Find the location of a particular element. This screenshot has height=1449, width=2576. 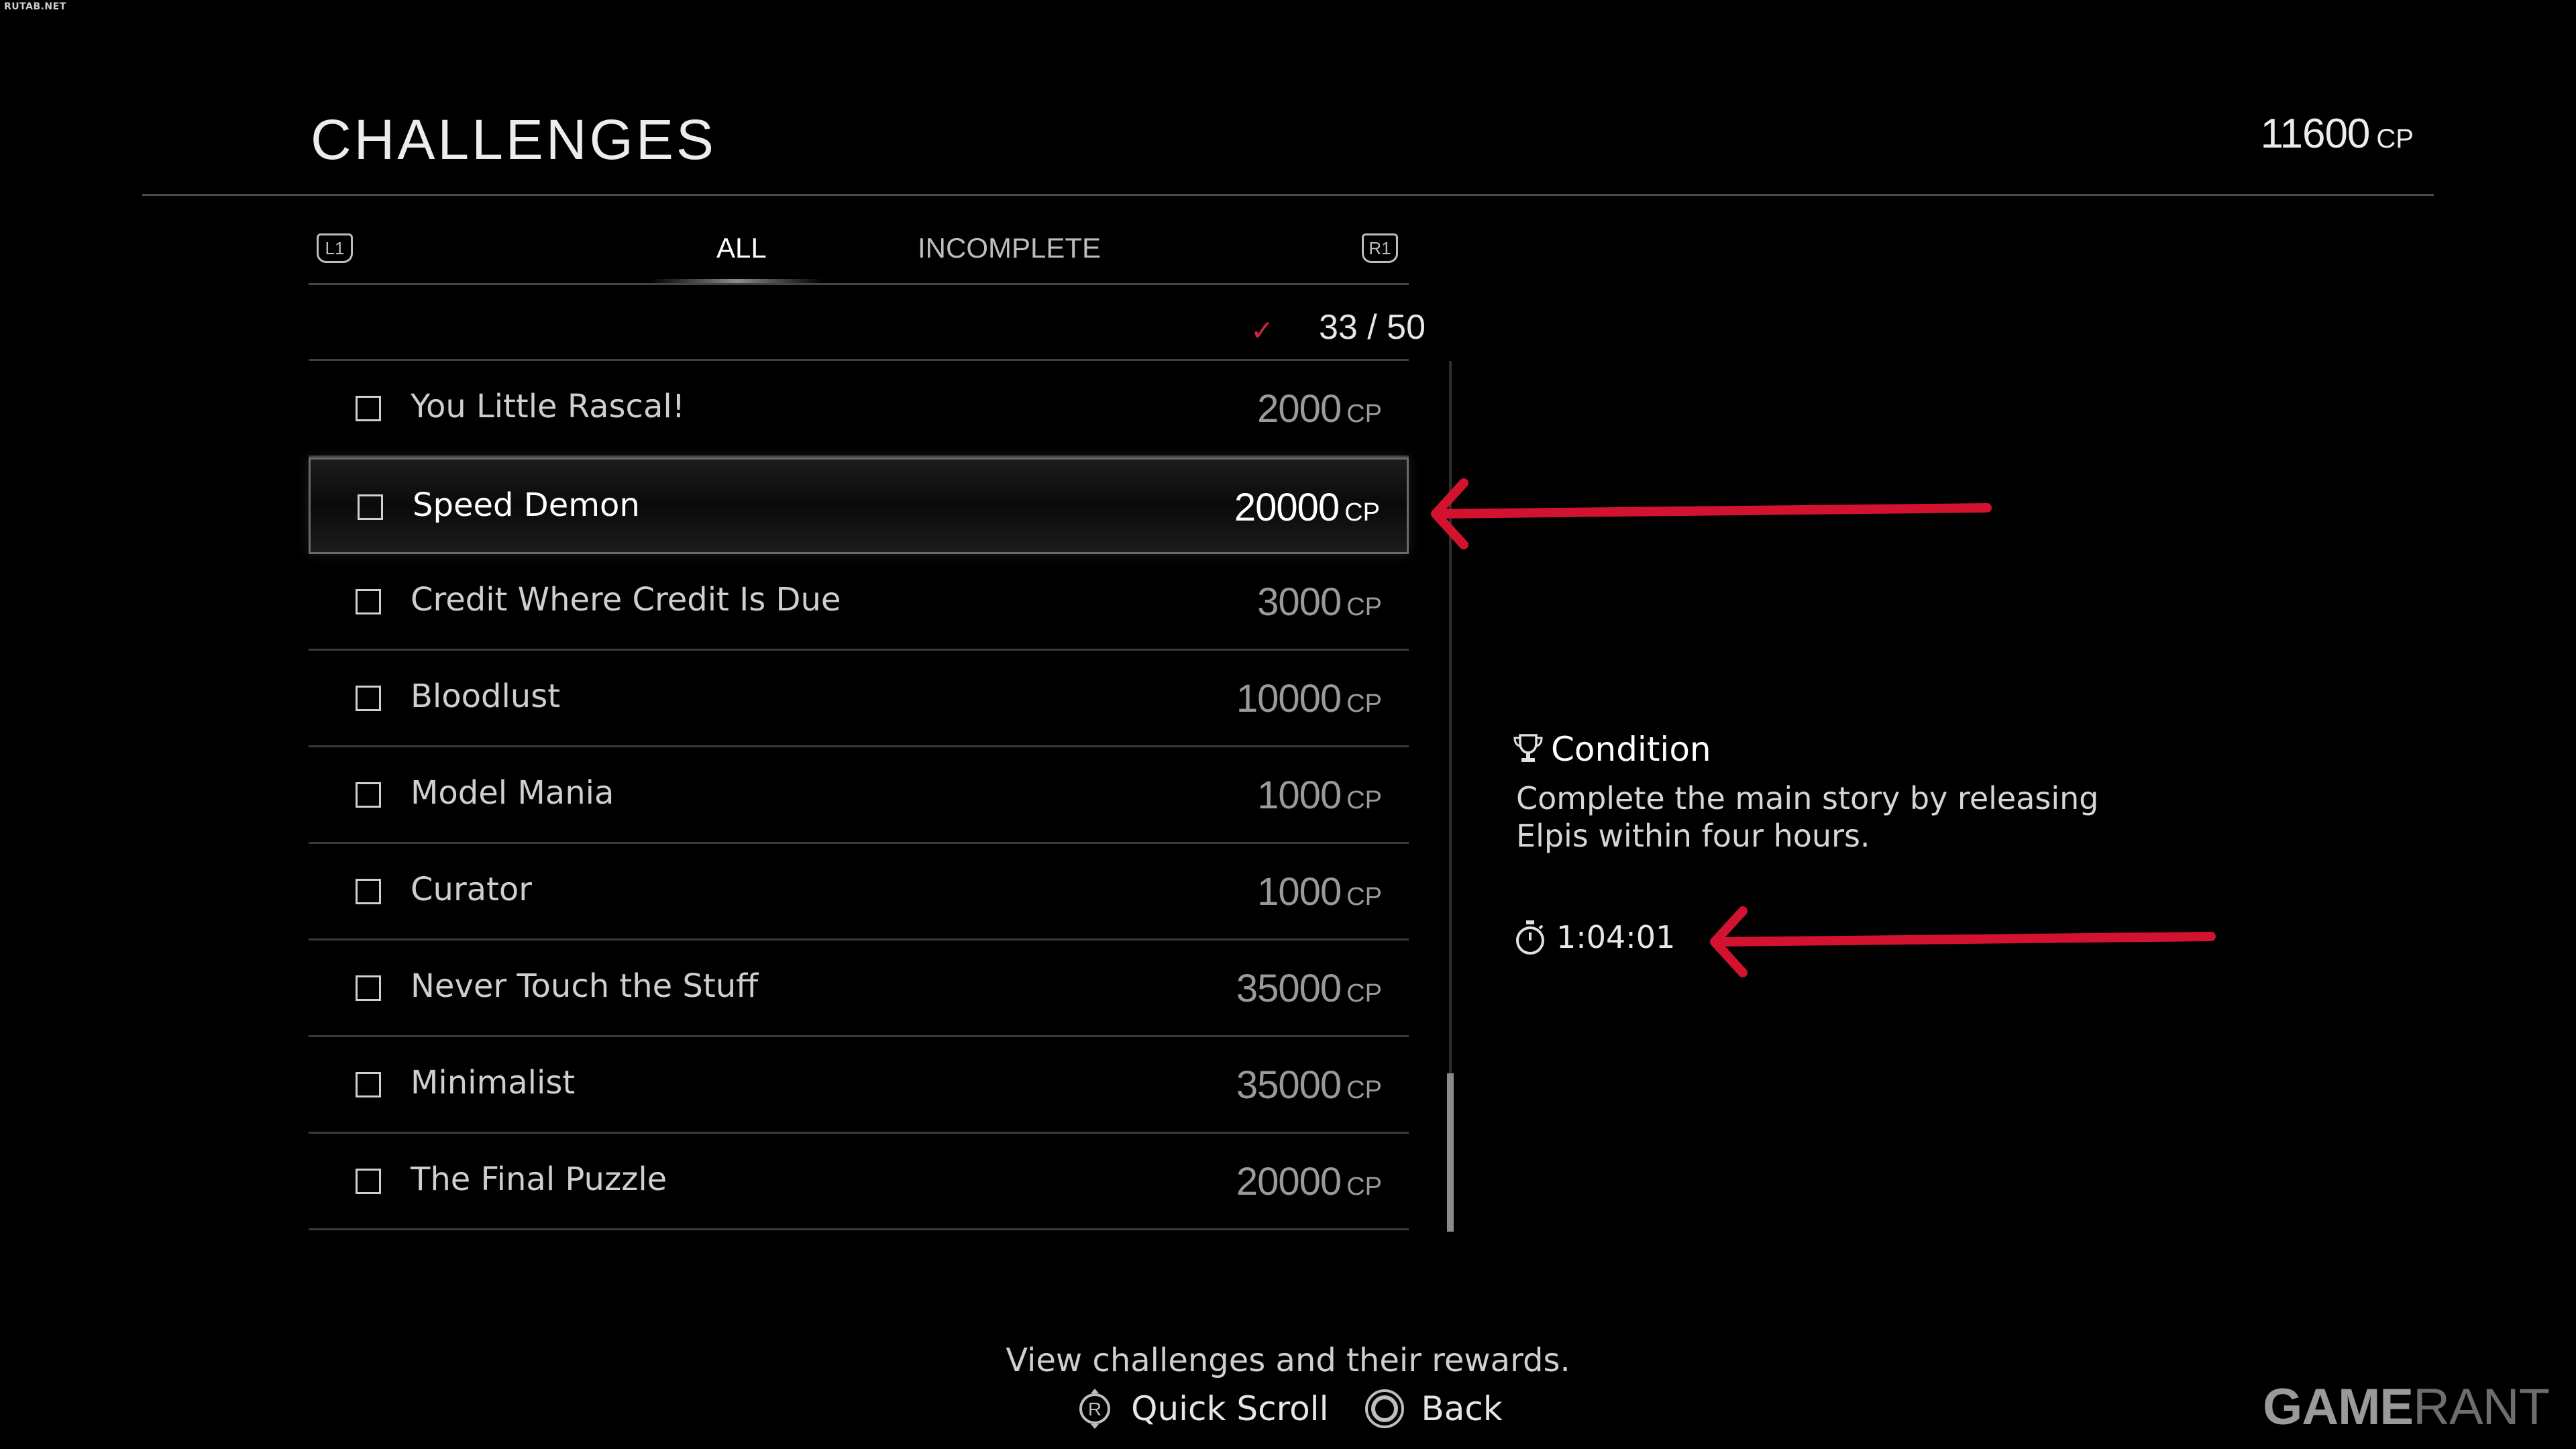

challenge-row: Curator 1000 CP is located at coordinates (859, 892).